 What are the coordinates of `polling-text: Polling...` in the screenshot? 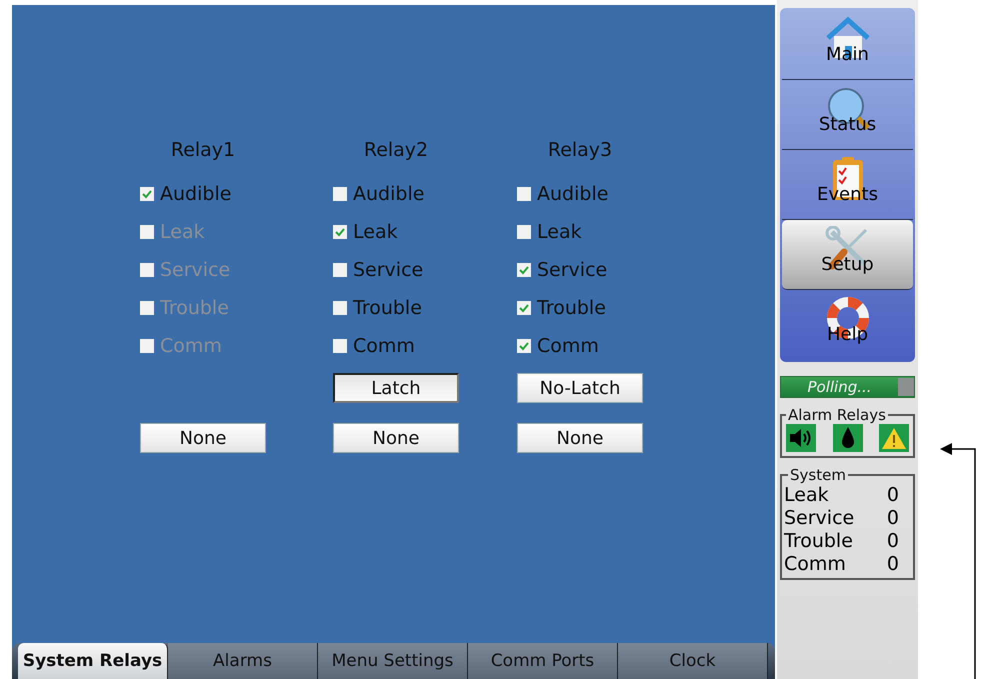 It's located at (839, 387).